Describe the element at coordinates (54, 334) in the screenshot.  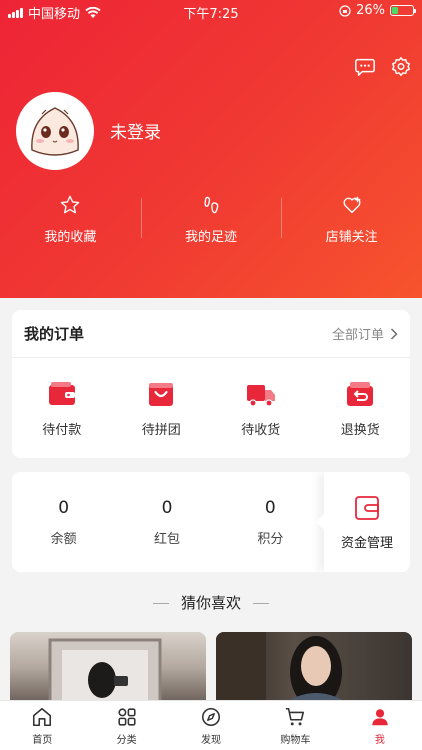
I see `orders-title: 我的订单` at that location.